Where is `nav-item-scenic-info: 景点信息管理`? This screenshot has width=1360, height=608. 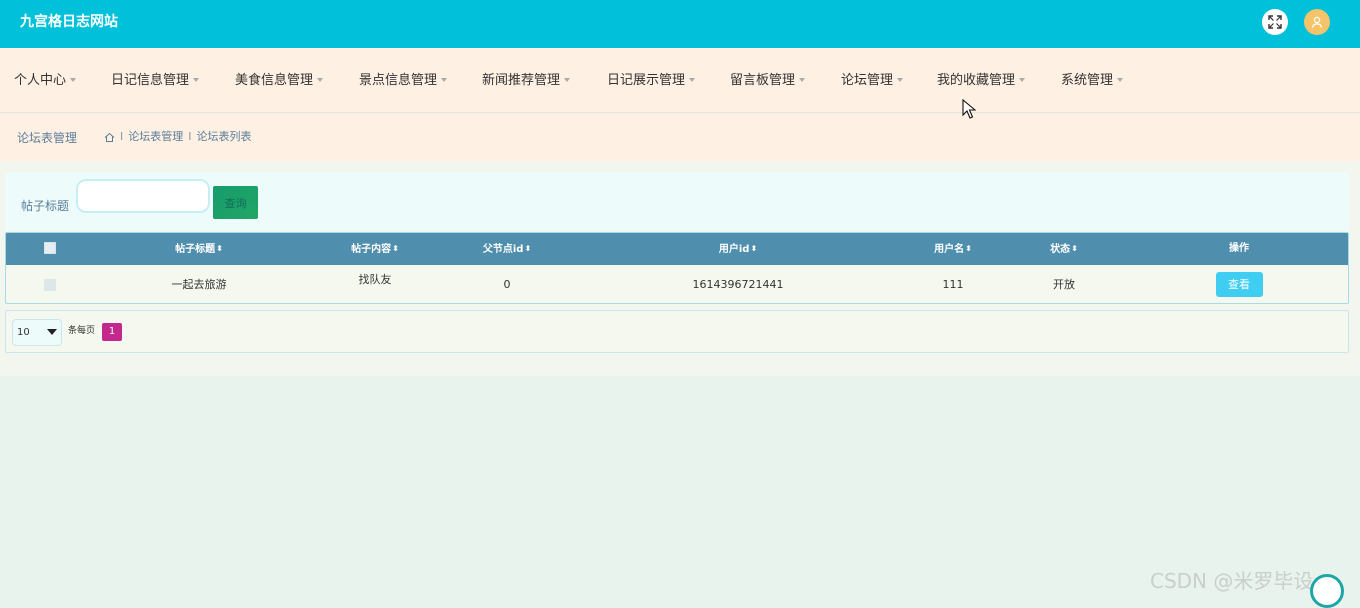
nav-item-scenic-info: 景点信息管理 is located at coordinates (403, 81).